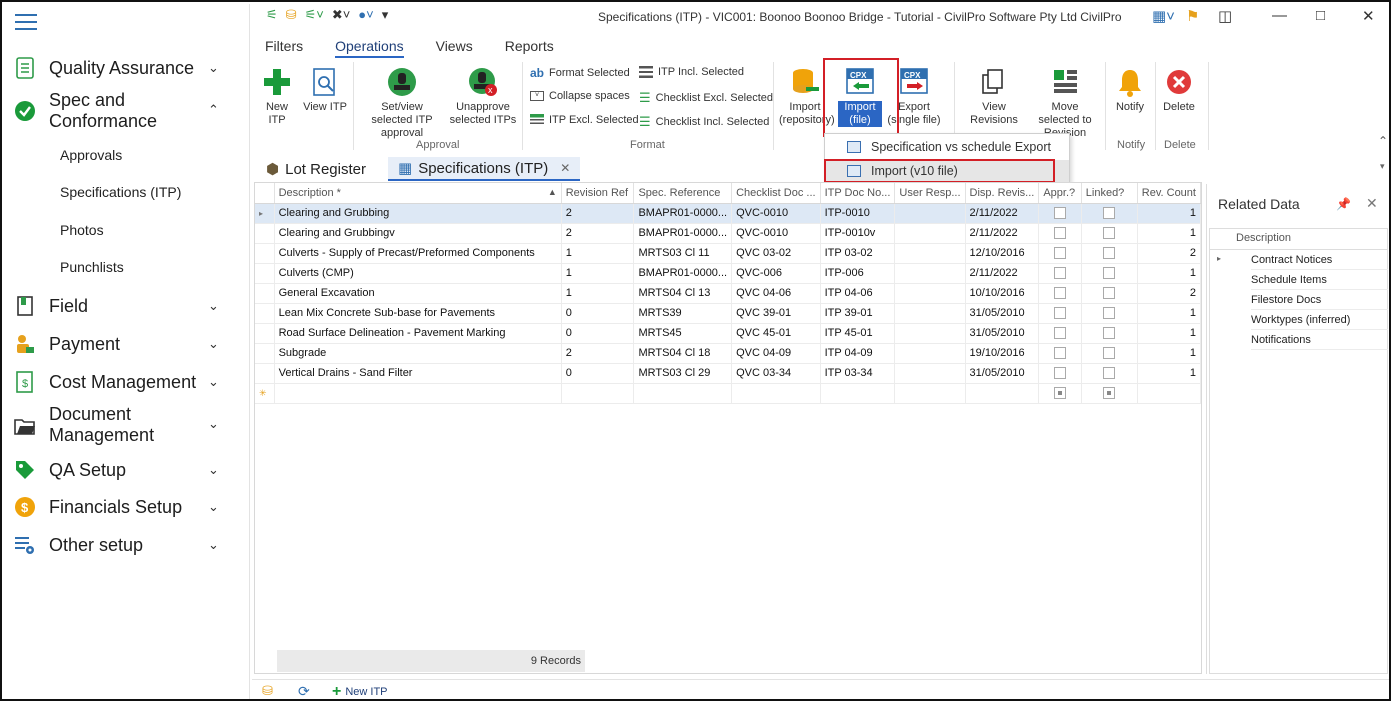 This screenshot has width=1391, height=701. Describe the element at coordinates (858, 253) in the screenshot. I see `cell-itp-doc-no: ITP 03-02` at that location.